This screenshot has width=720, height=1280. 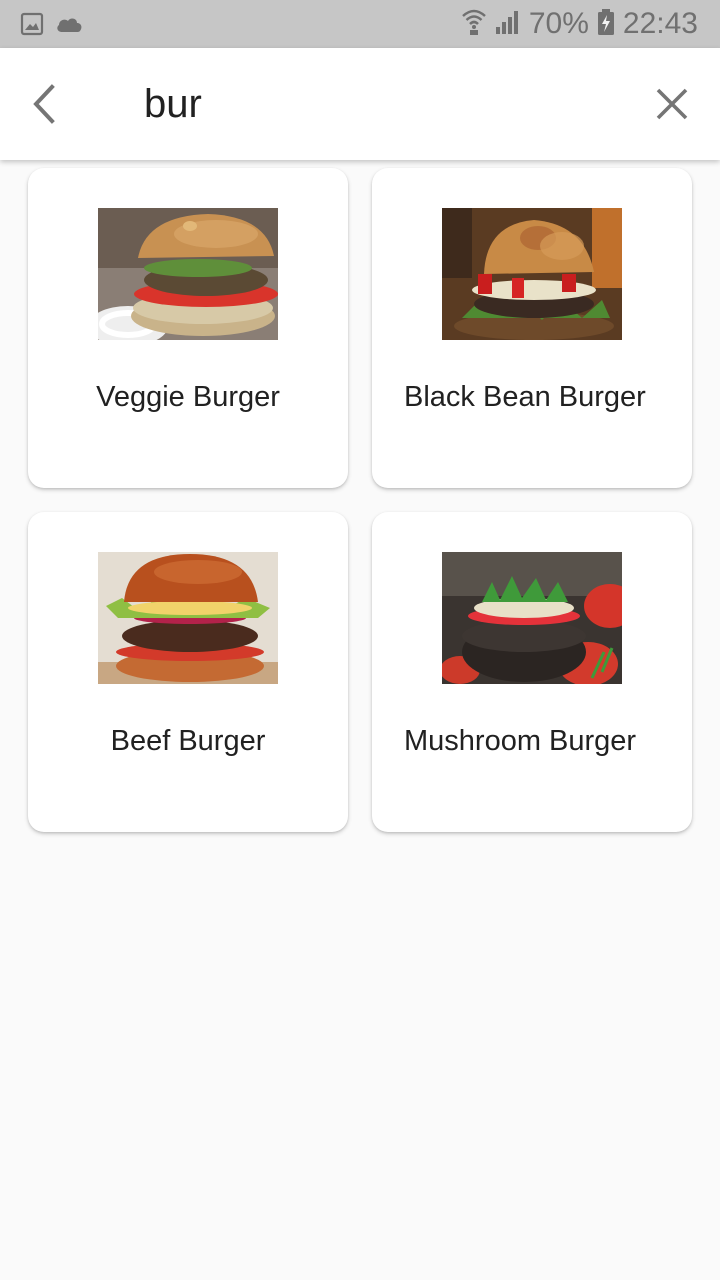 What do you see at coordinates (474, 24) in the screenshot?
I see `wifi-icon` at bounding box center [474, 24].